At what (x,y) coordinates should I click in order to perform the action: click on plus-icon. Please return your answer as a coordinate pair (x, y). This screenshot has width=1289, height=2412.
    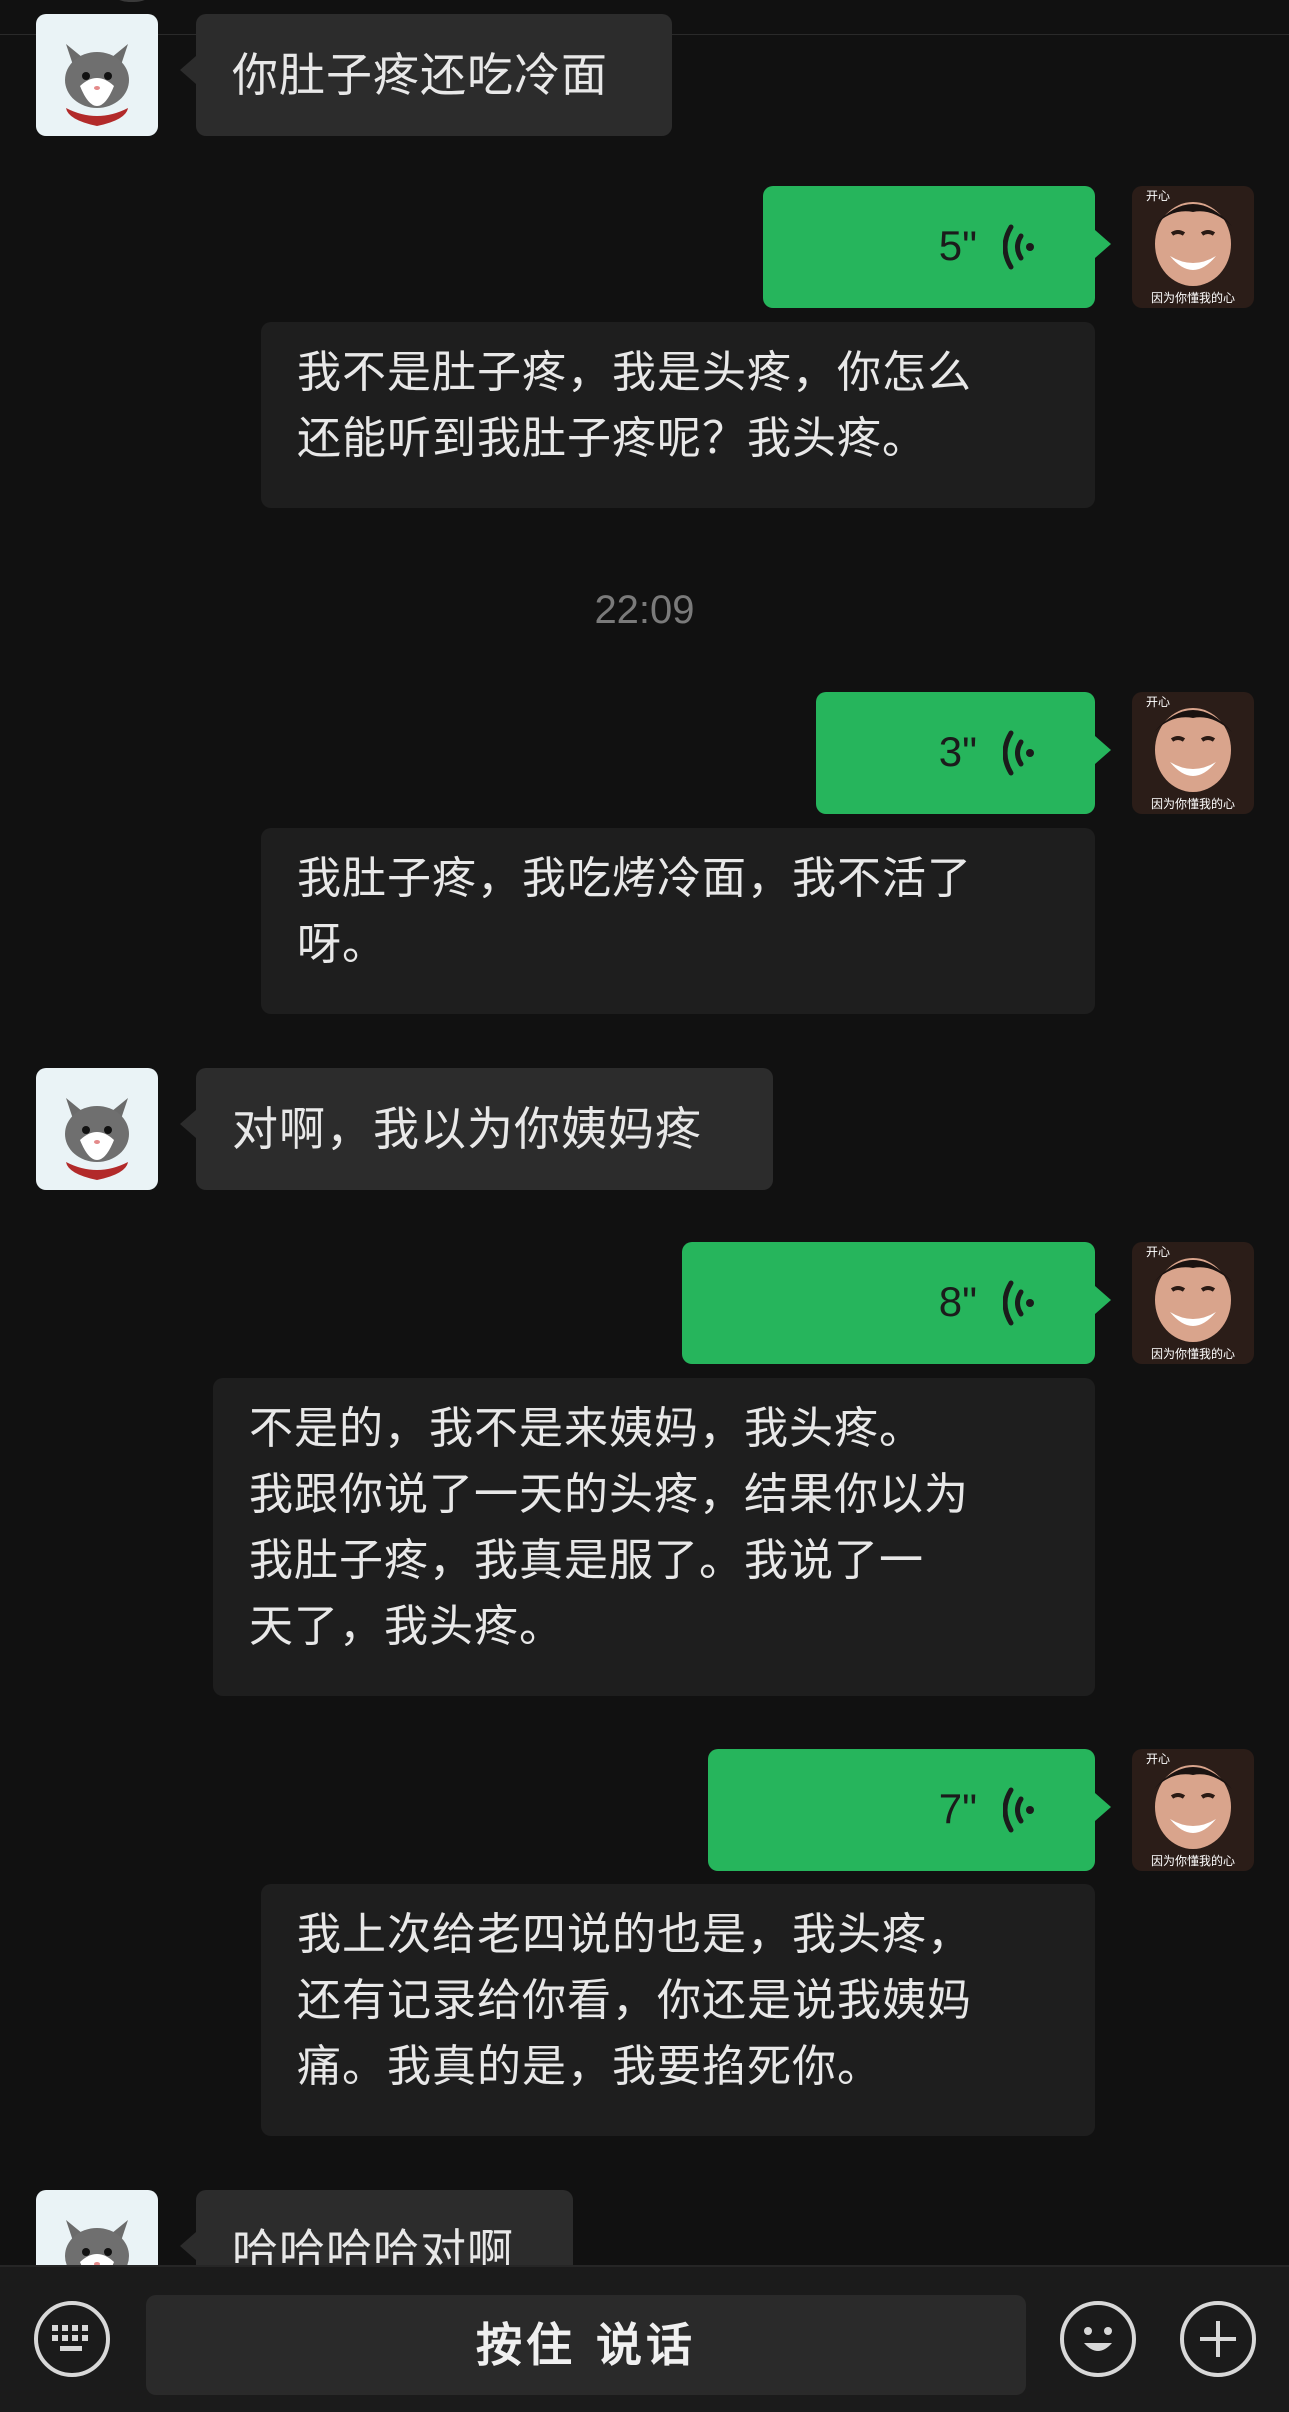
    Looking at the image, I should click on (1218, 2339).